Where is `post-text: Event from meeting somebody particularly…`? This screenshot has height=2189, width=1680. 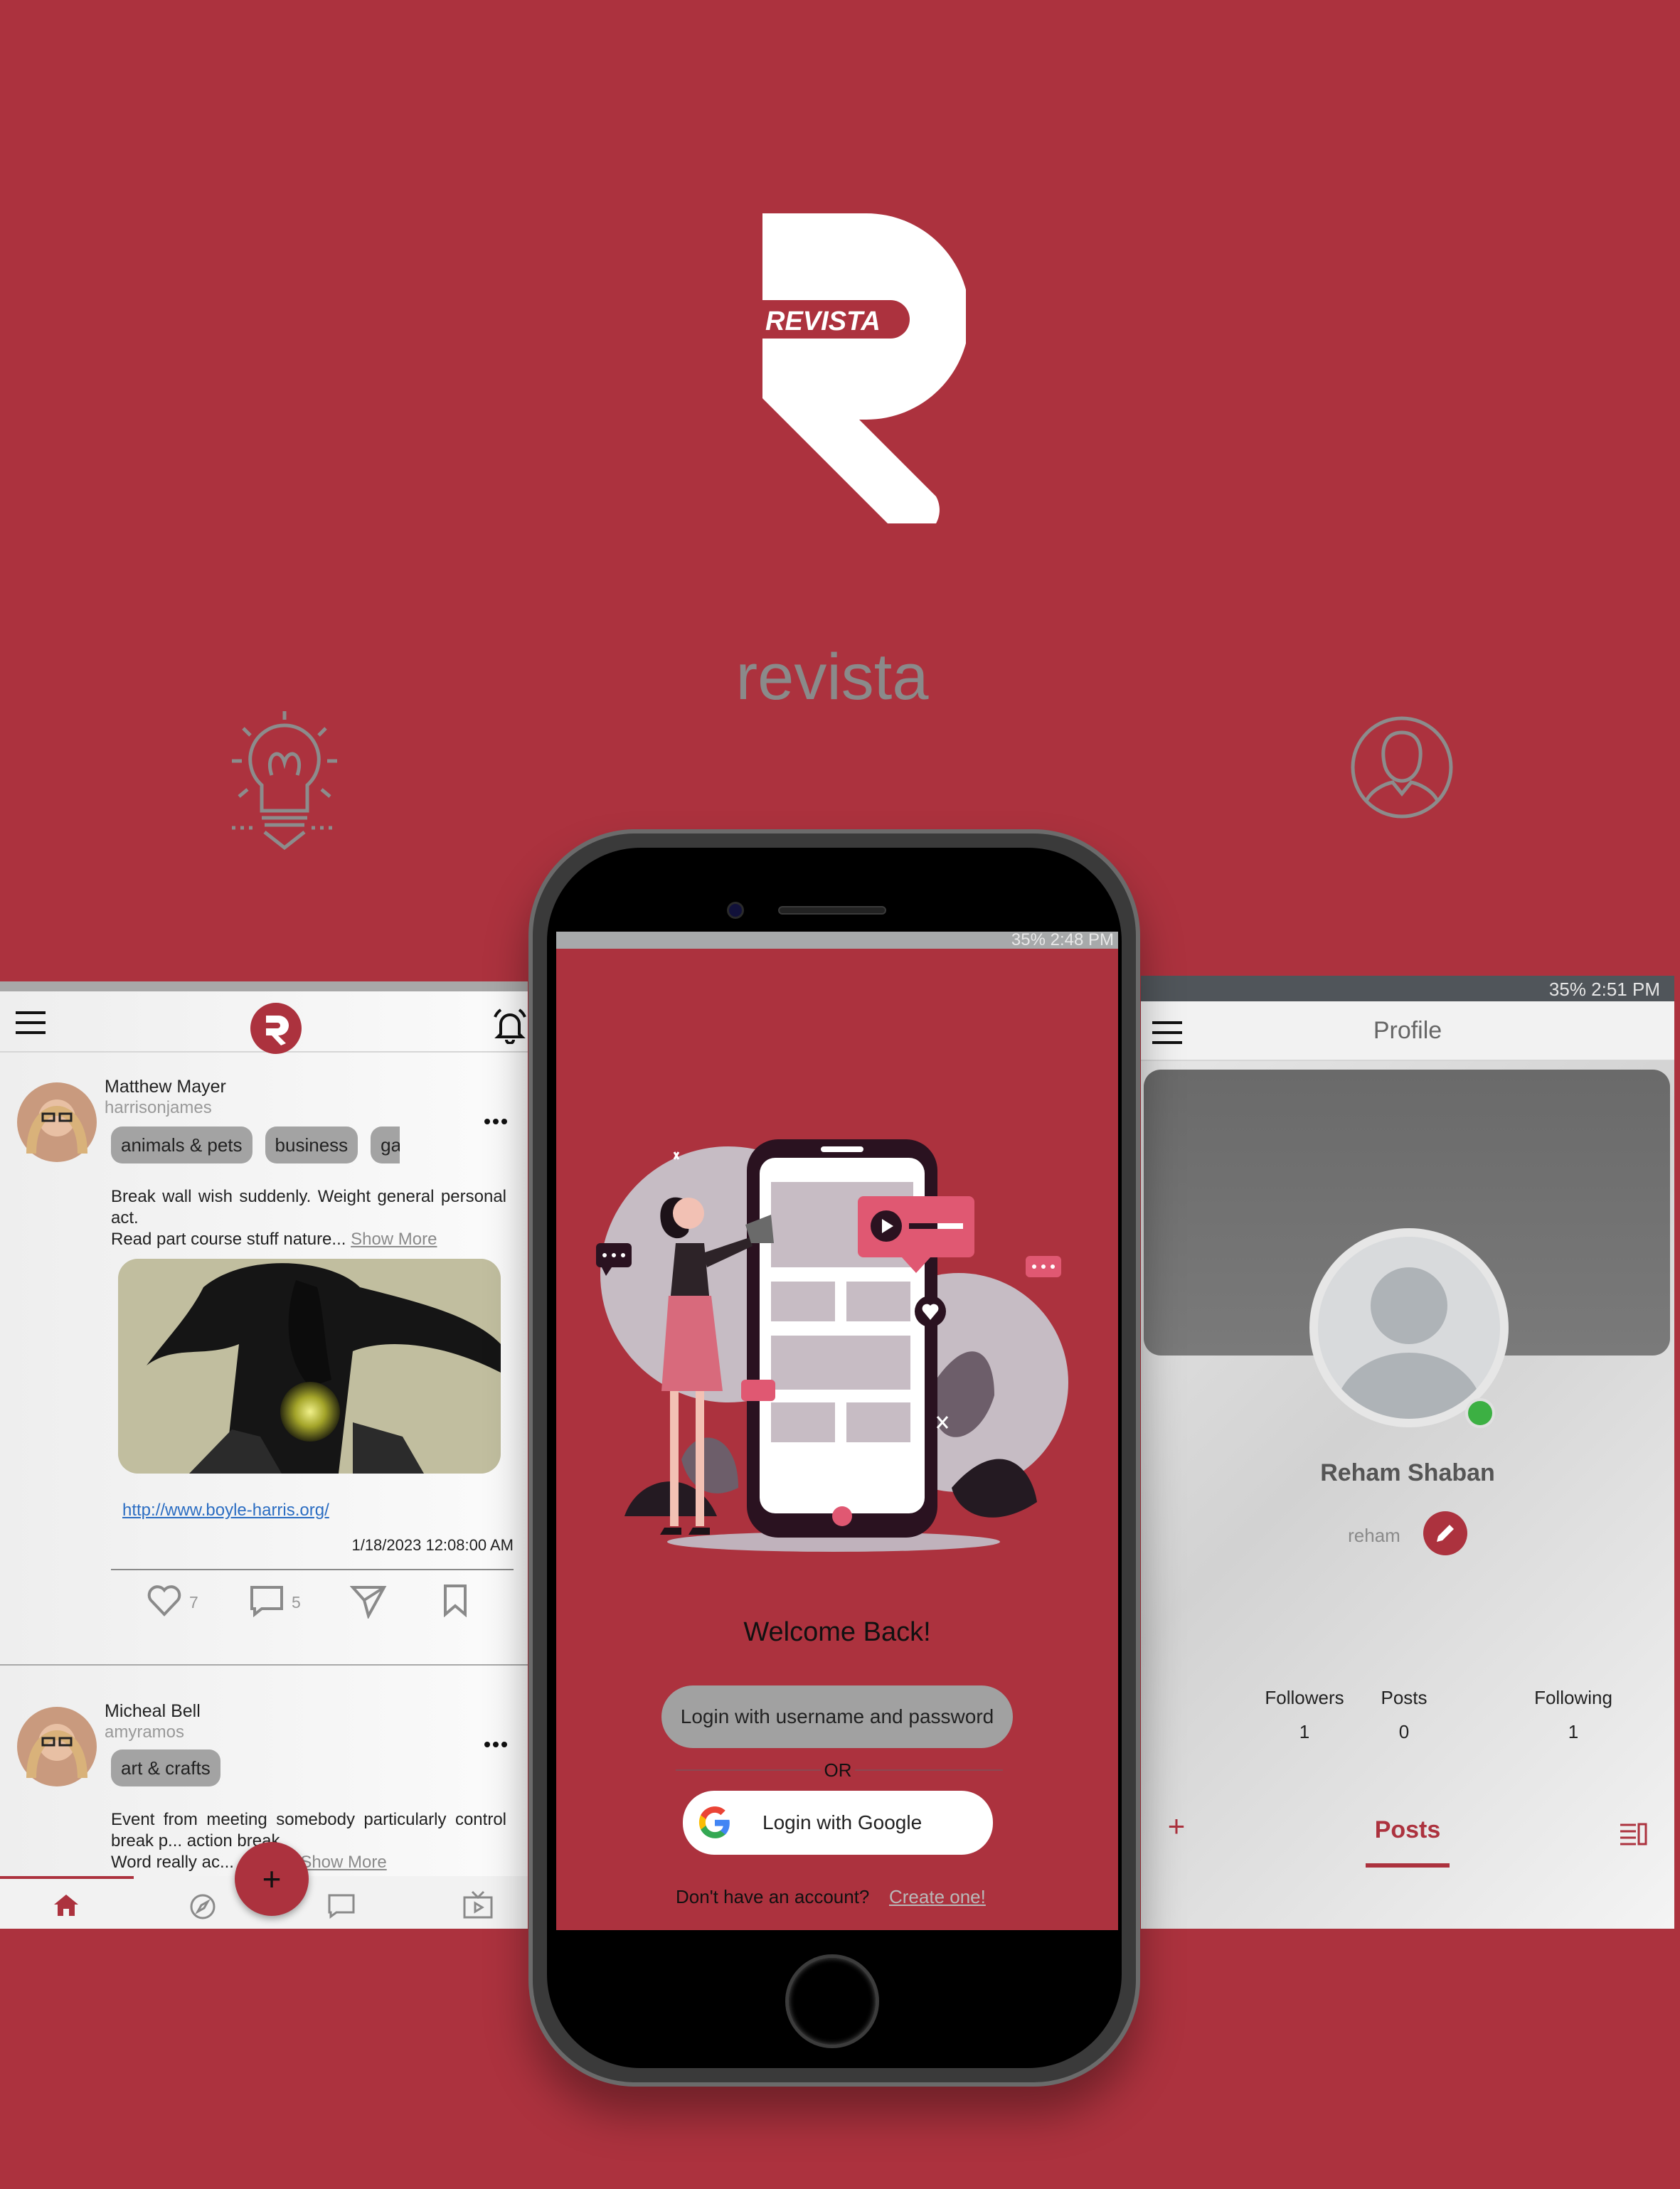 post-text: Event from meeting somebody particularly… is located at coordinates (308, 1830).